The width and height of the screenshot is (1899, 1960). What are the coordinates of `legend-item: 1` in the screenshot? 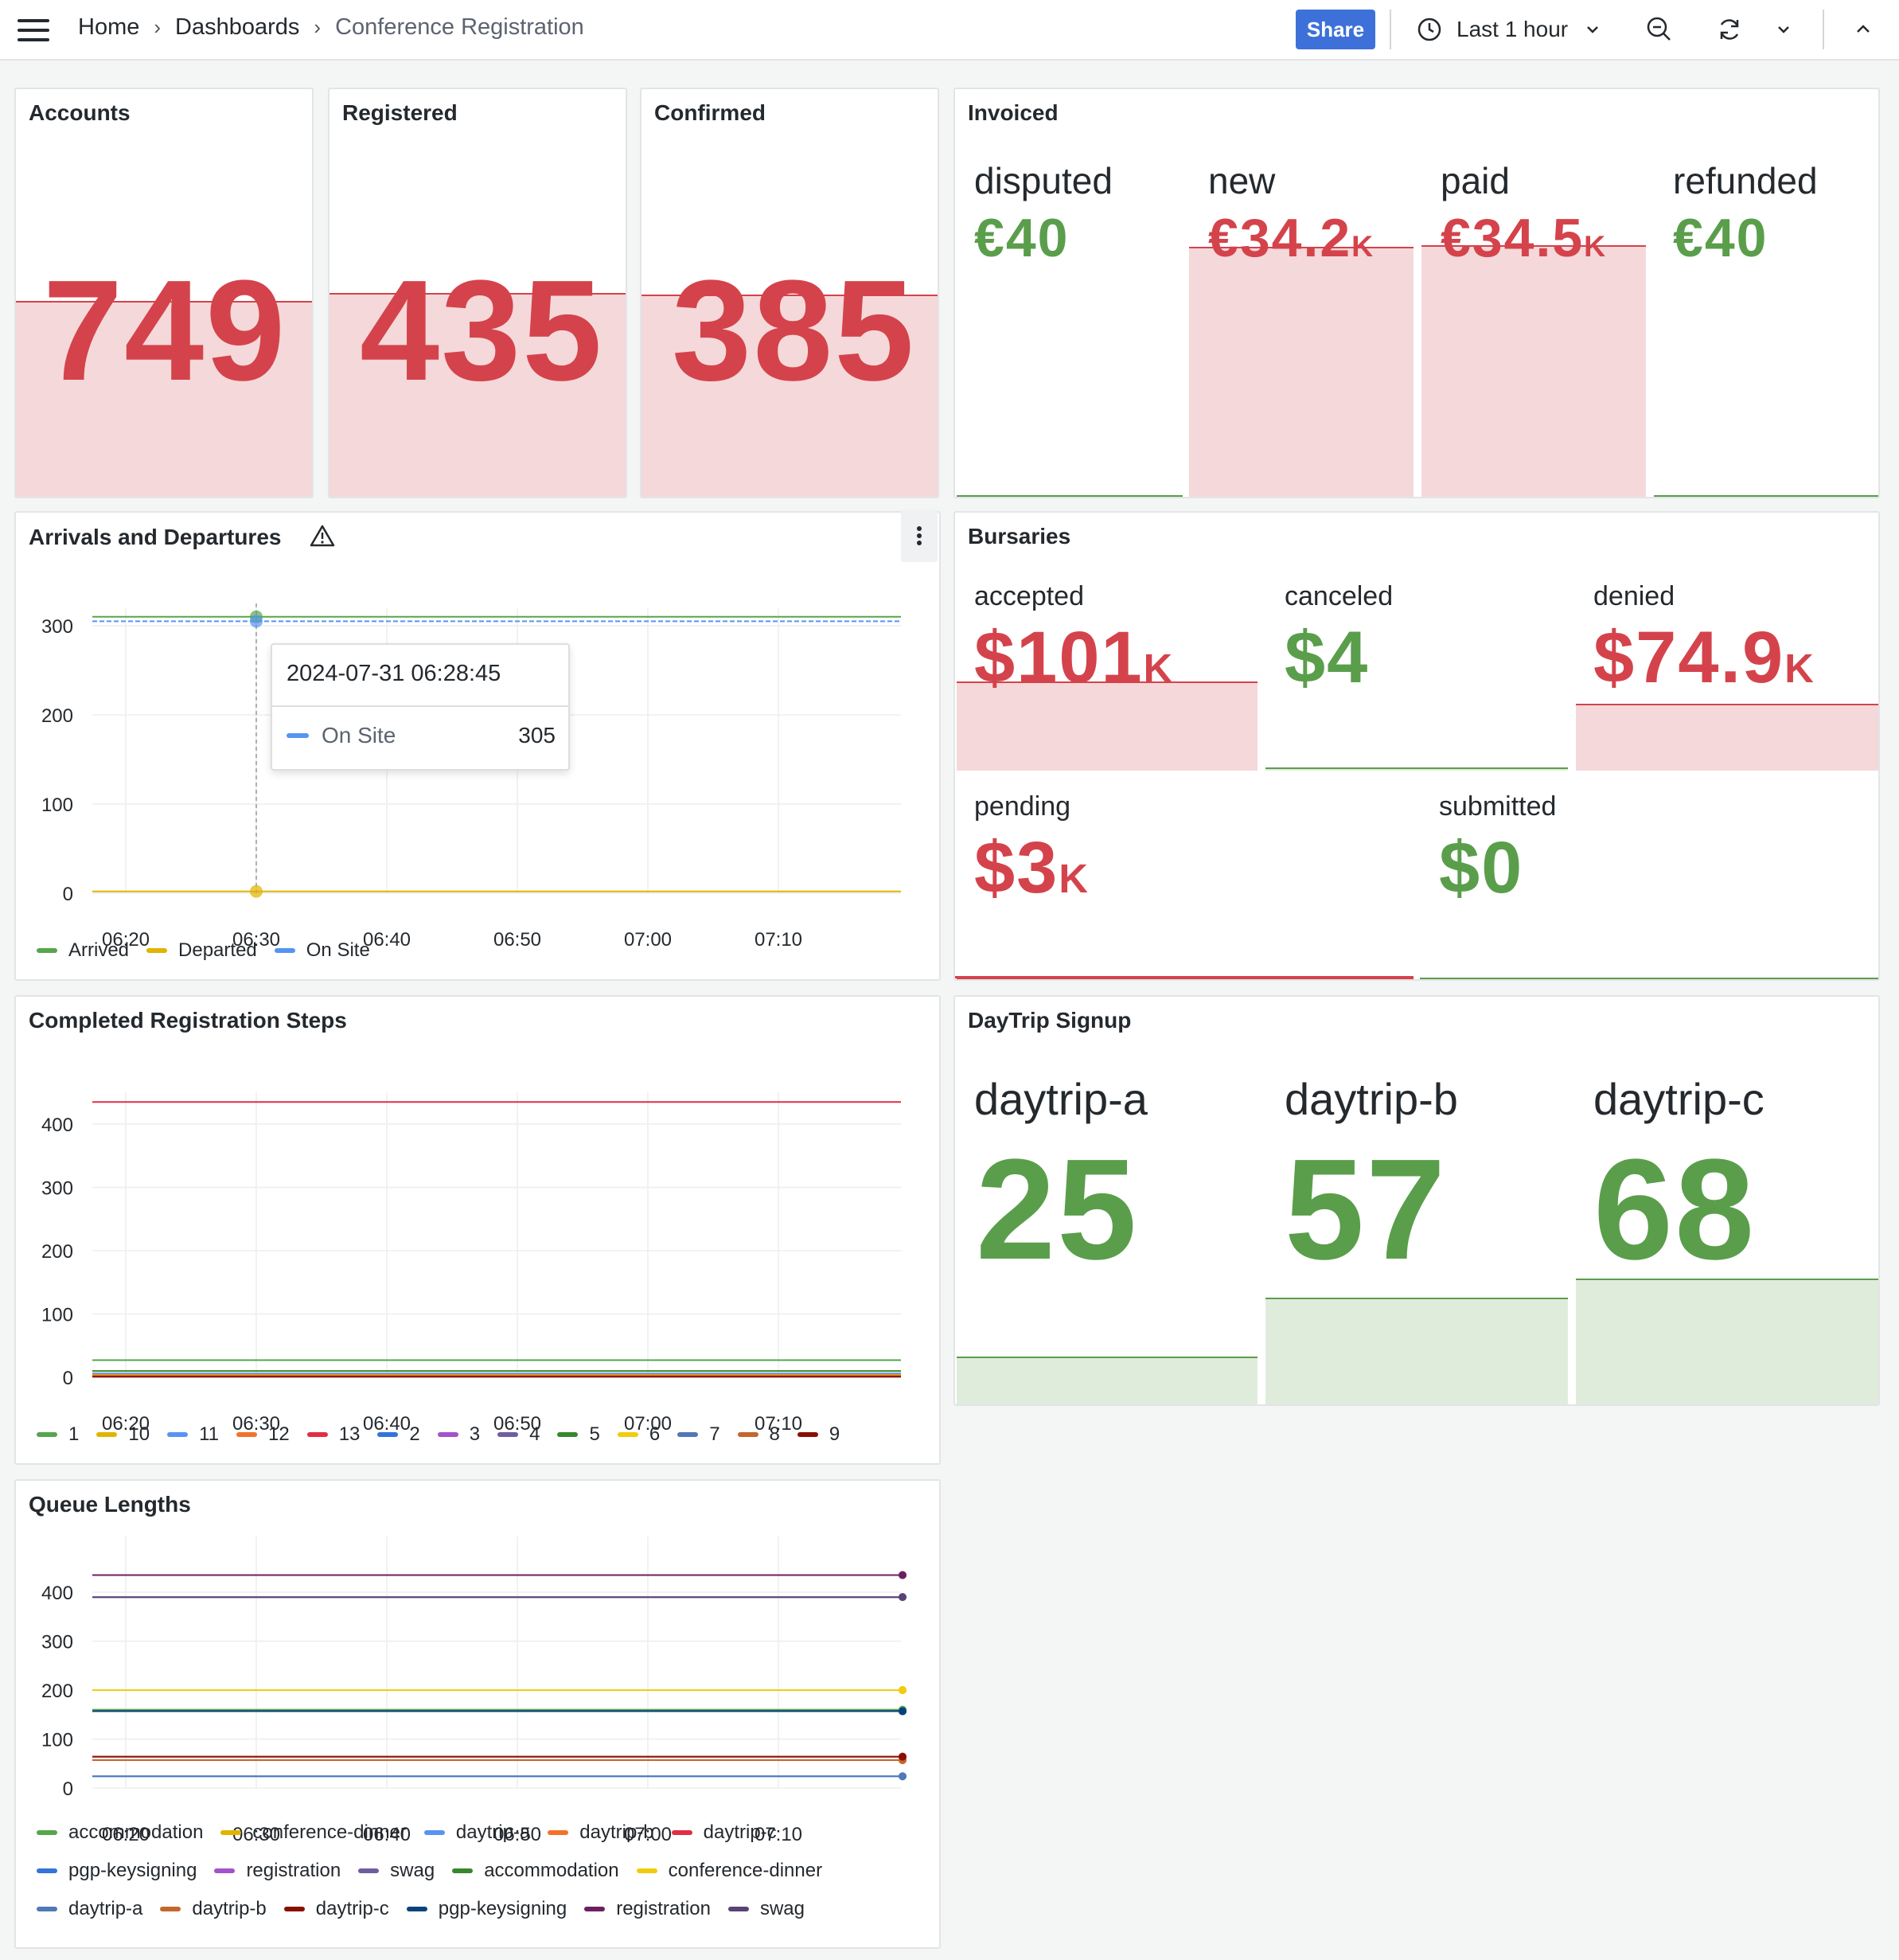 It's located at (58, 1435).